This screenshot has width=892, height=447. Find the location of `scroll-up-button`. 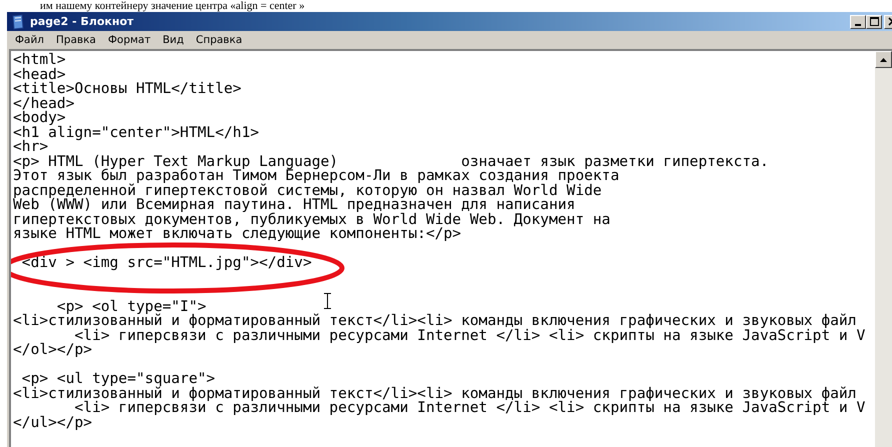

scroll-up-button is located at coordinates (883, 59).